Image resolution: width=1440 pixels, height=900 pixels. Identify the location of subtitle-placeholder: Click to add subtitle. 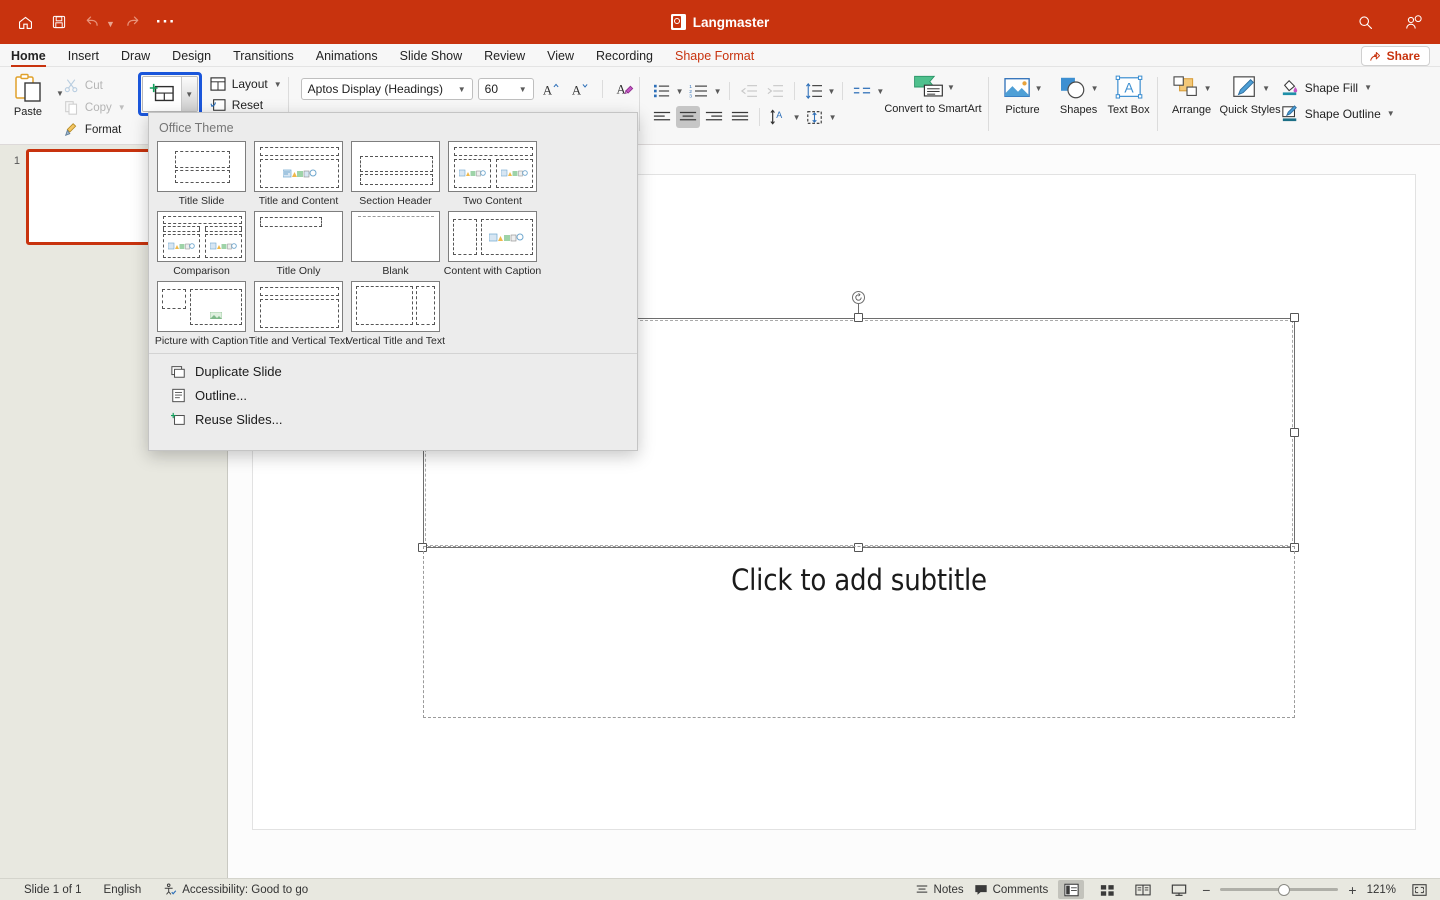
(859, 632).